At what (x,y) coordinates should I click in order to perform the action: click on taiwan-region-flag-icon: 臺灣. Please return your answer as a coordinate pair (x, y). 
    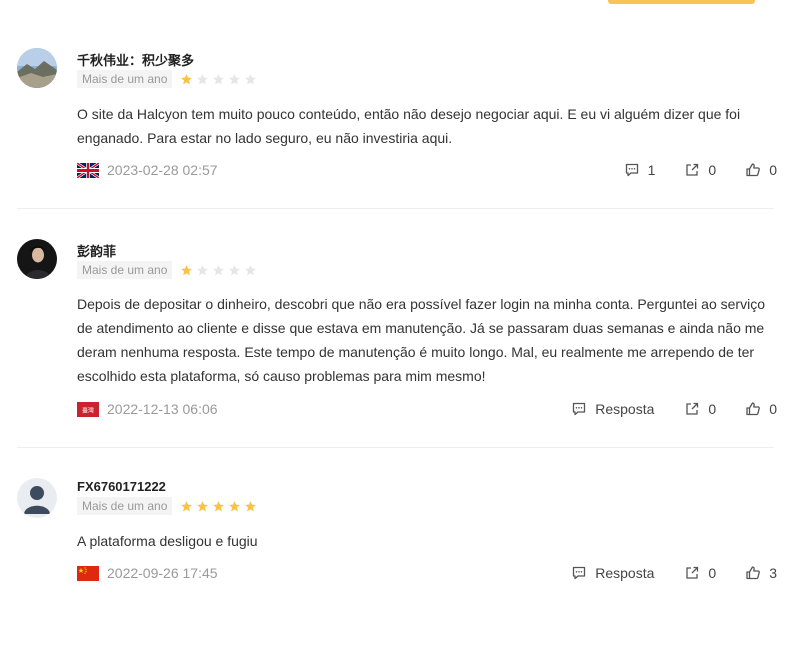
    Looking at the image, I should click on (88, 409).